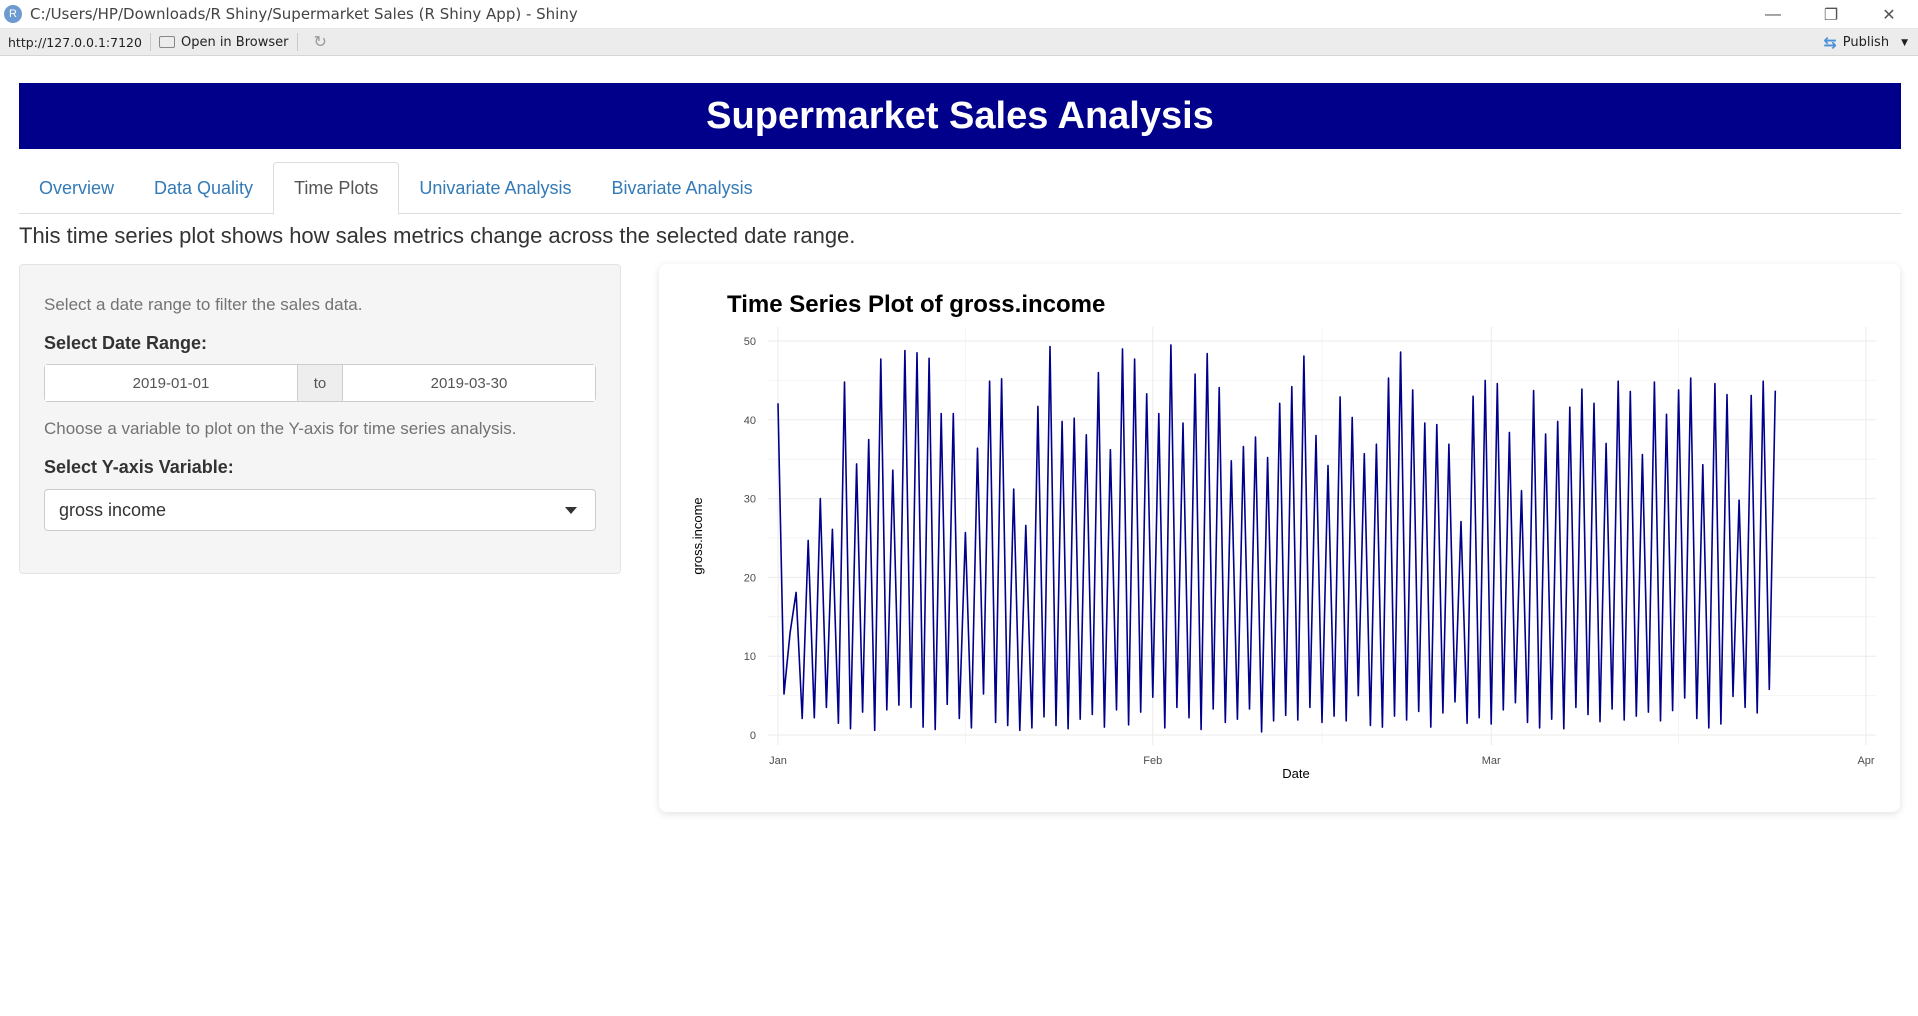 The image size is (1918, 1016). Describe the element at coordinates (1830, 42) in the screenshot. I see `publish-icon: ⇆` at that location.